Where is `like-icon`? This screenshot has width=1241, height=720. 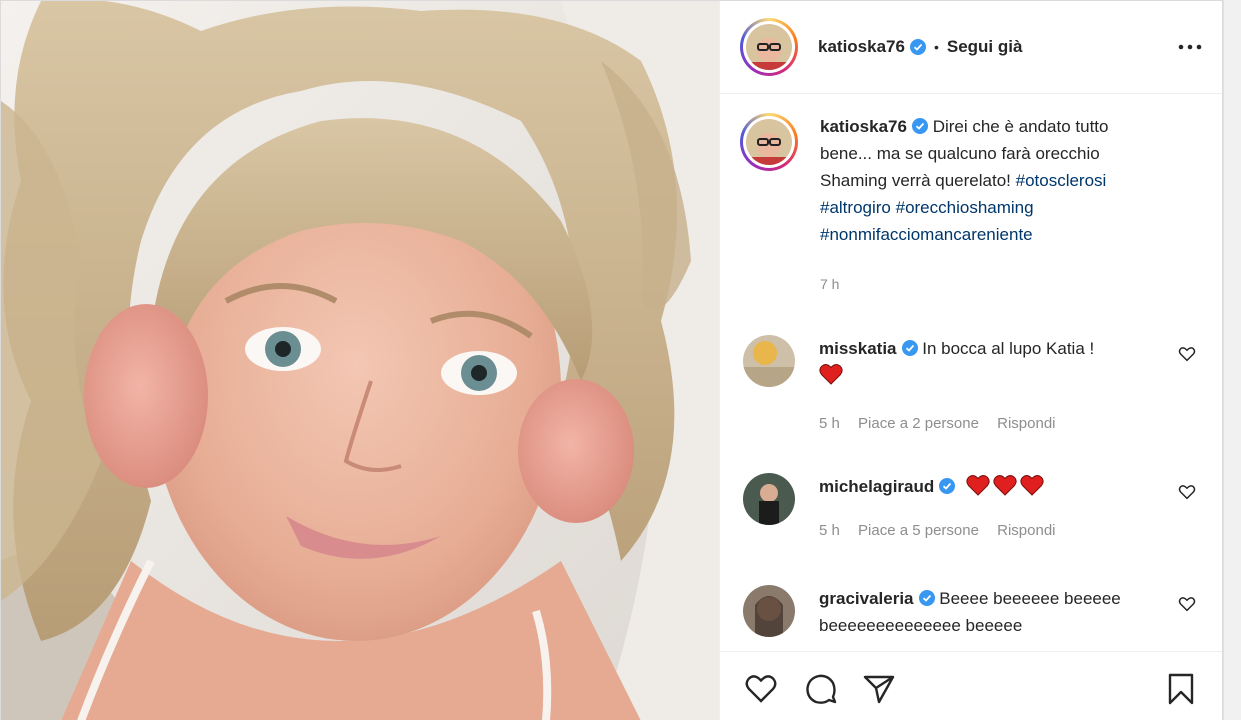 like-icon is located at coordinates (761, 689).